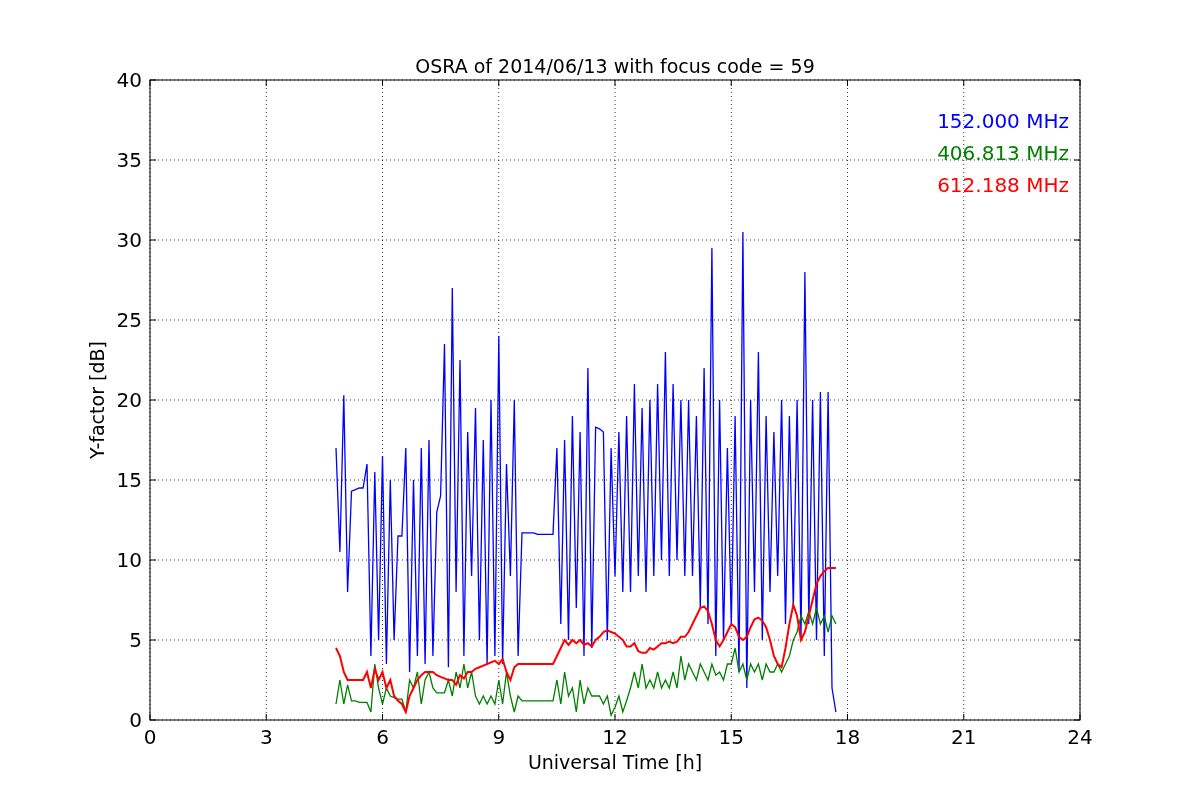 This screenshot has width=1200, height=800. What do you see at coordinates (129, 320) in the screenshot?
I see `y-tick-label: 25` at bounding box center [129, 320].